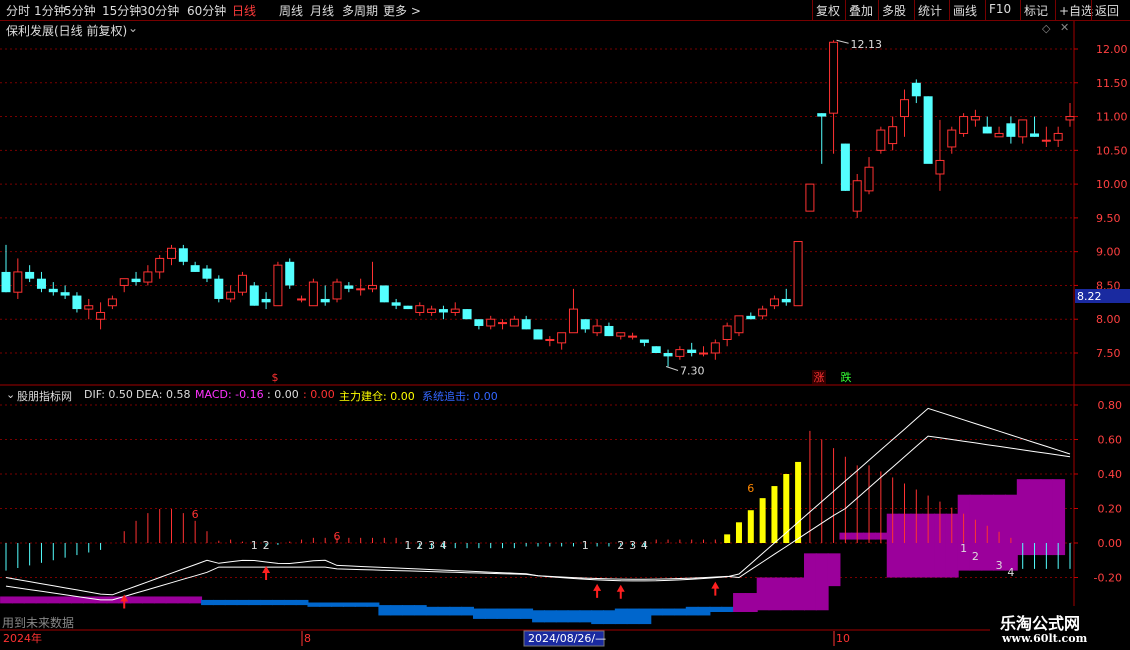 The image size is (1130, 650). What do you see at coordinates (322, 10) in the screenshot?
I see `toolbar-tab-8: 月线` at bounding box center [322, 10].